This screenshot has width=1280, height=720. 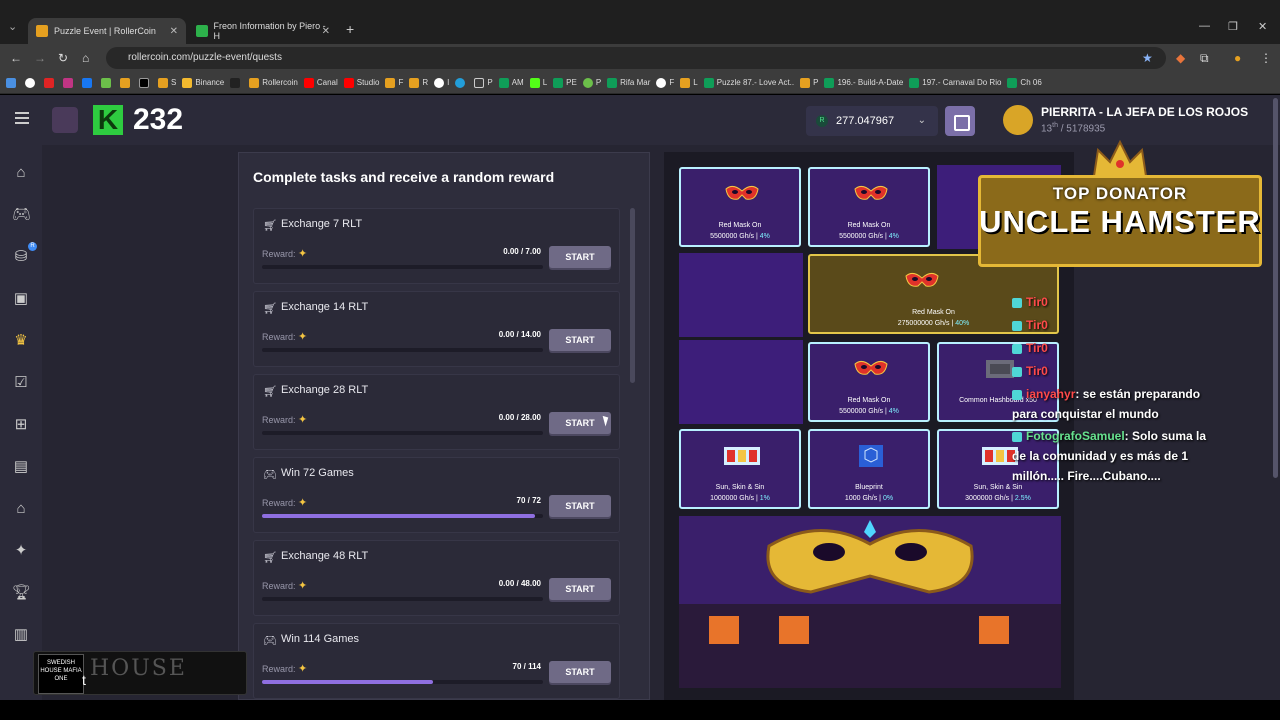 What do you see at coordinates (871, 192) in the screenshot?
I see `red-mask-icon` at bounding box center [871, 192].